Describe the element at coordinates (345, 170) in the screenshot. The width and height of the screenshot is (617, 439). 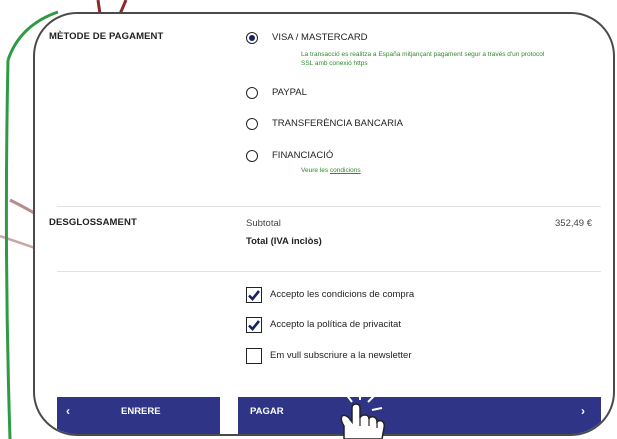
I see `financing-conditions-link: condicions` at that location.